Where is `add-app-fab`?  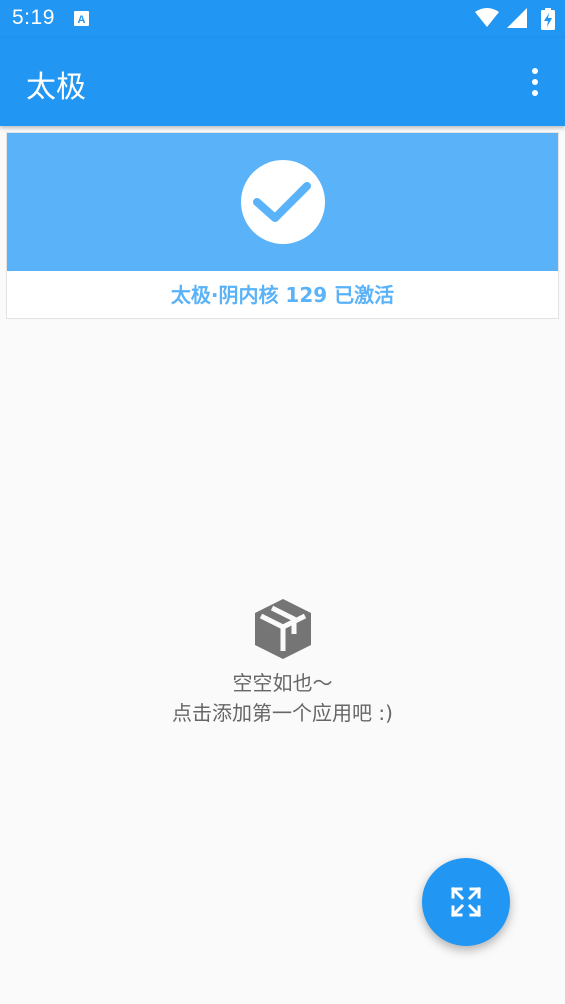
add-app-fab is located at coordinates (466, 902).